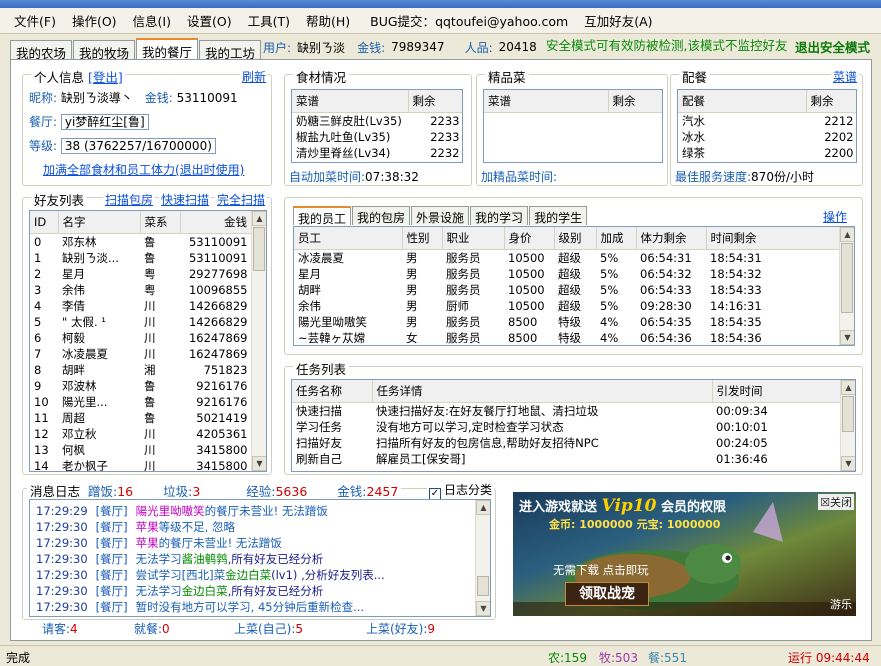  What do you see at coordinates (266, 511) in the screenshot?
I see `log-msg: 的餐厅未营业! 无法蹭饭` at bounding box center [266, 511].